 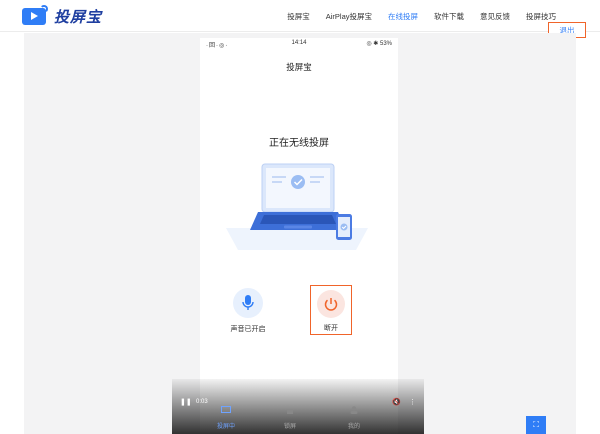 I want to click on nav-item-download: 软件下载, so click(x=449, y=16).